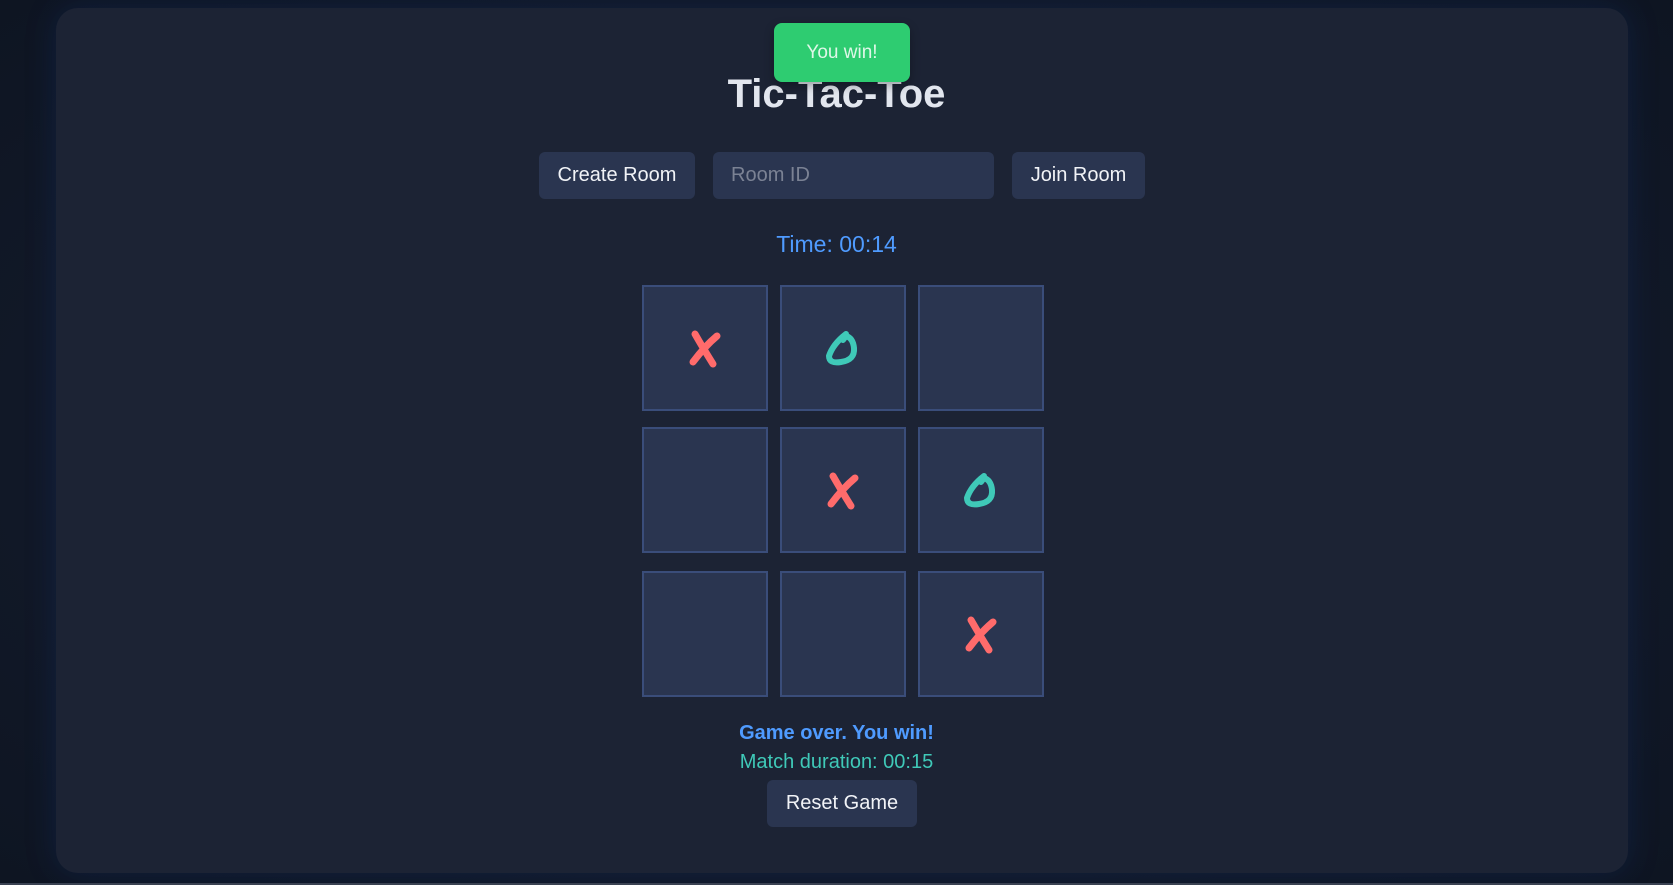 The width and height of the screenshot is (1673, 885). I want to click on game-board, so click(844, 491).